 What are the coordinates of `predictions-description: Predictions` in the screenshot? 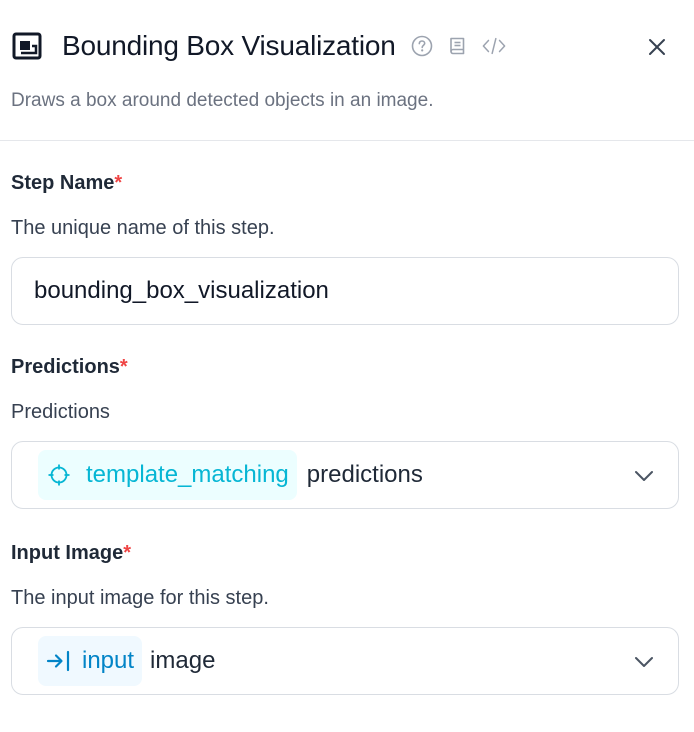 It's located at (60, 412).